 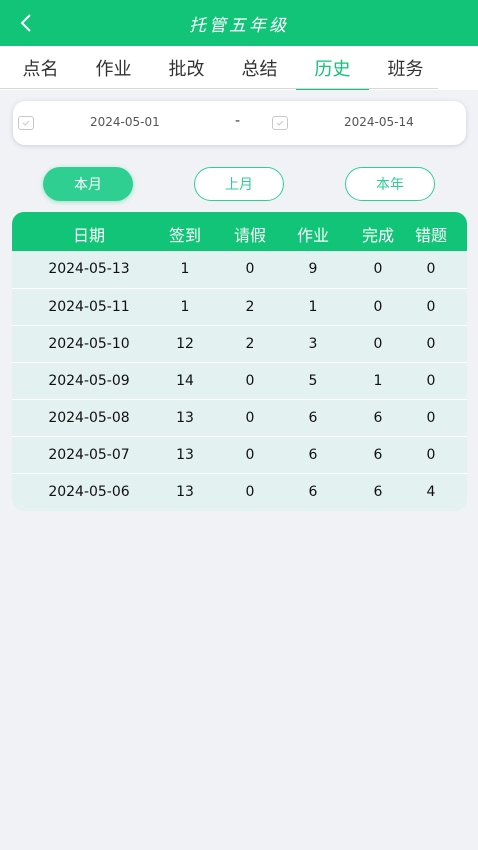 What do you see at coordinates (239, 26) in the screenshot?
I see `page-title: 托管五年级` at bounding box center [239, 26].